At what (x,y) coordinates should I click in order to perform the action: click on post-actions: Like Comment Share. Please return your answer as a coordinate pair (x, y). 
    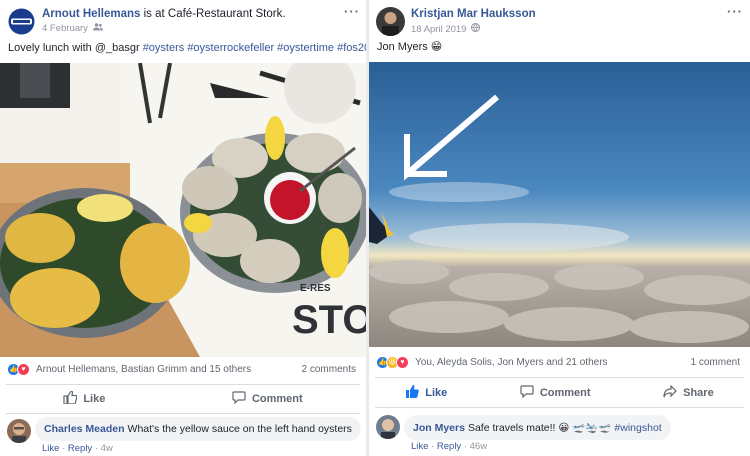
    Looking at the image, I should click on (559, 393).